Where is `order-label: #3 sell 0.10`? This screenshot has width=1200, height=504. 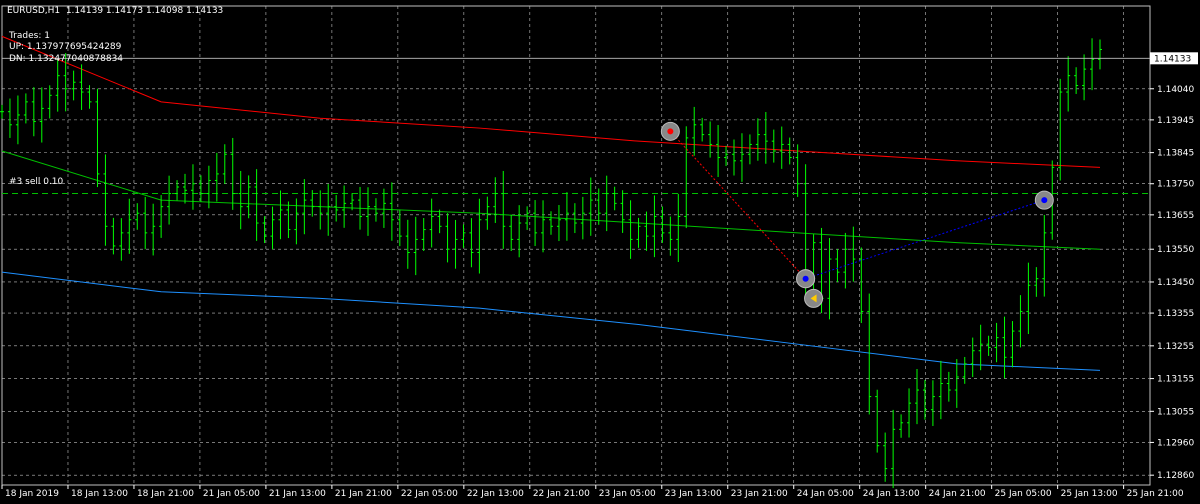 order-label: #3 sell 0.10 is located at coordinates (36, 182).